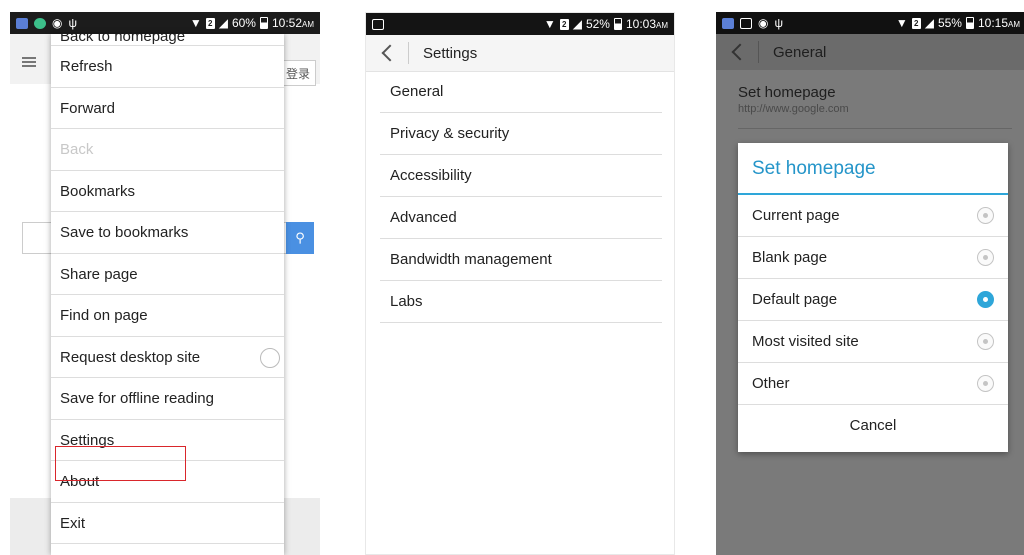  What do you see at coordinates (167, 150) in the screenshot?
I see `menu-item-back: Back` at bounding box center [167, 150].